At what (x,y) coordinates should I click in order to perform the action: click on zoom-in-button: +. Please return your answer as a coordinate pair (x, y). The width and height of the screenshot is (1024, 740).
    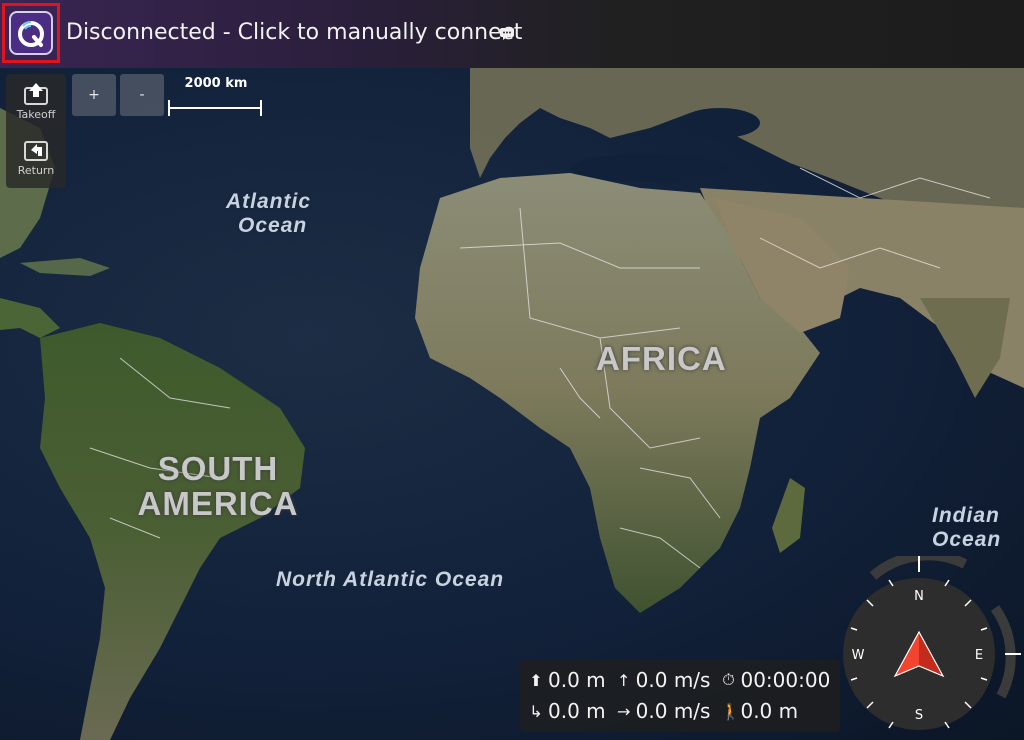
    Looking at the image, I should click on (94, 95).